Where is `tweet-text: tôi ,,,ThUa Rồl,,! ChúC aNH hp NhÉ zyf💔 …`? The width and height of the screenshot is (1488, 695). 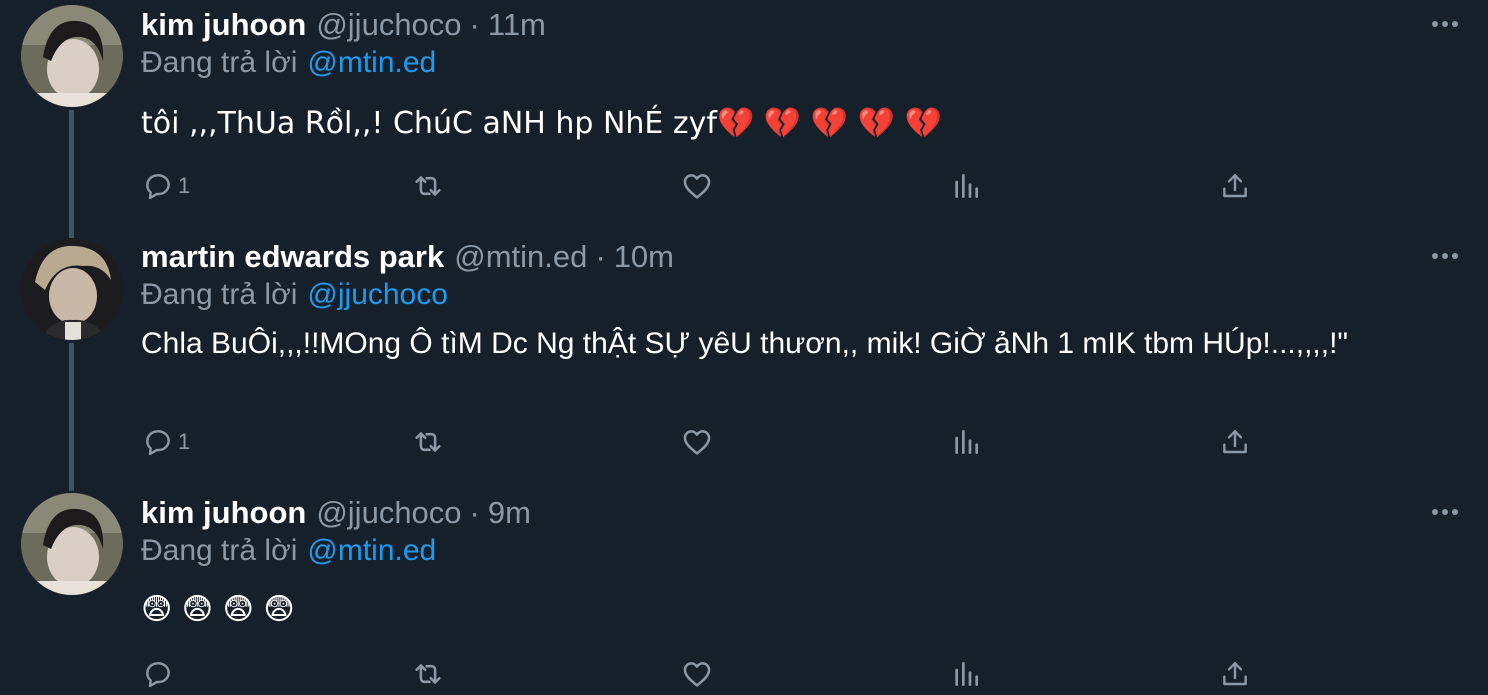 tweet-text: tôi ,,,ThUa Rồl,,! ChúC aNH hp NhÉ zyf💔 … is located at coordinates (541, 123).